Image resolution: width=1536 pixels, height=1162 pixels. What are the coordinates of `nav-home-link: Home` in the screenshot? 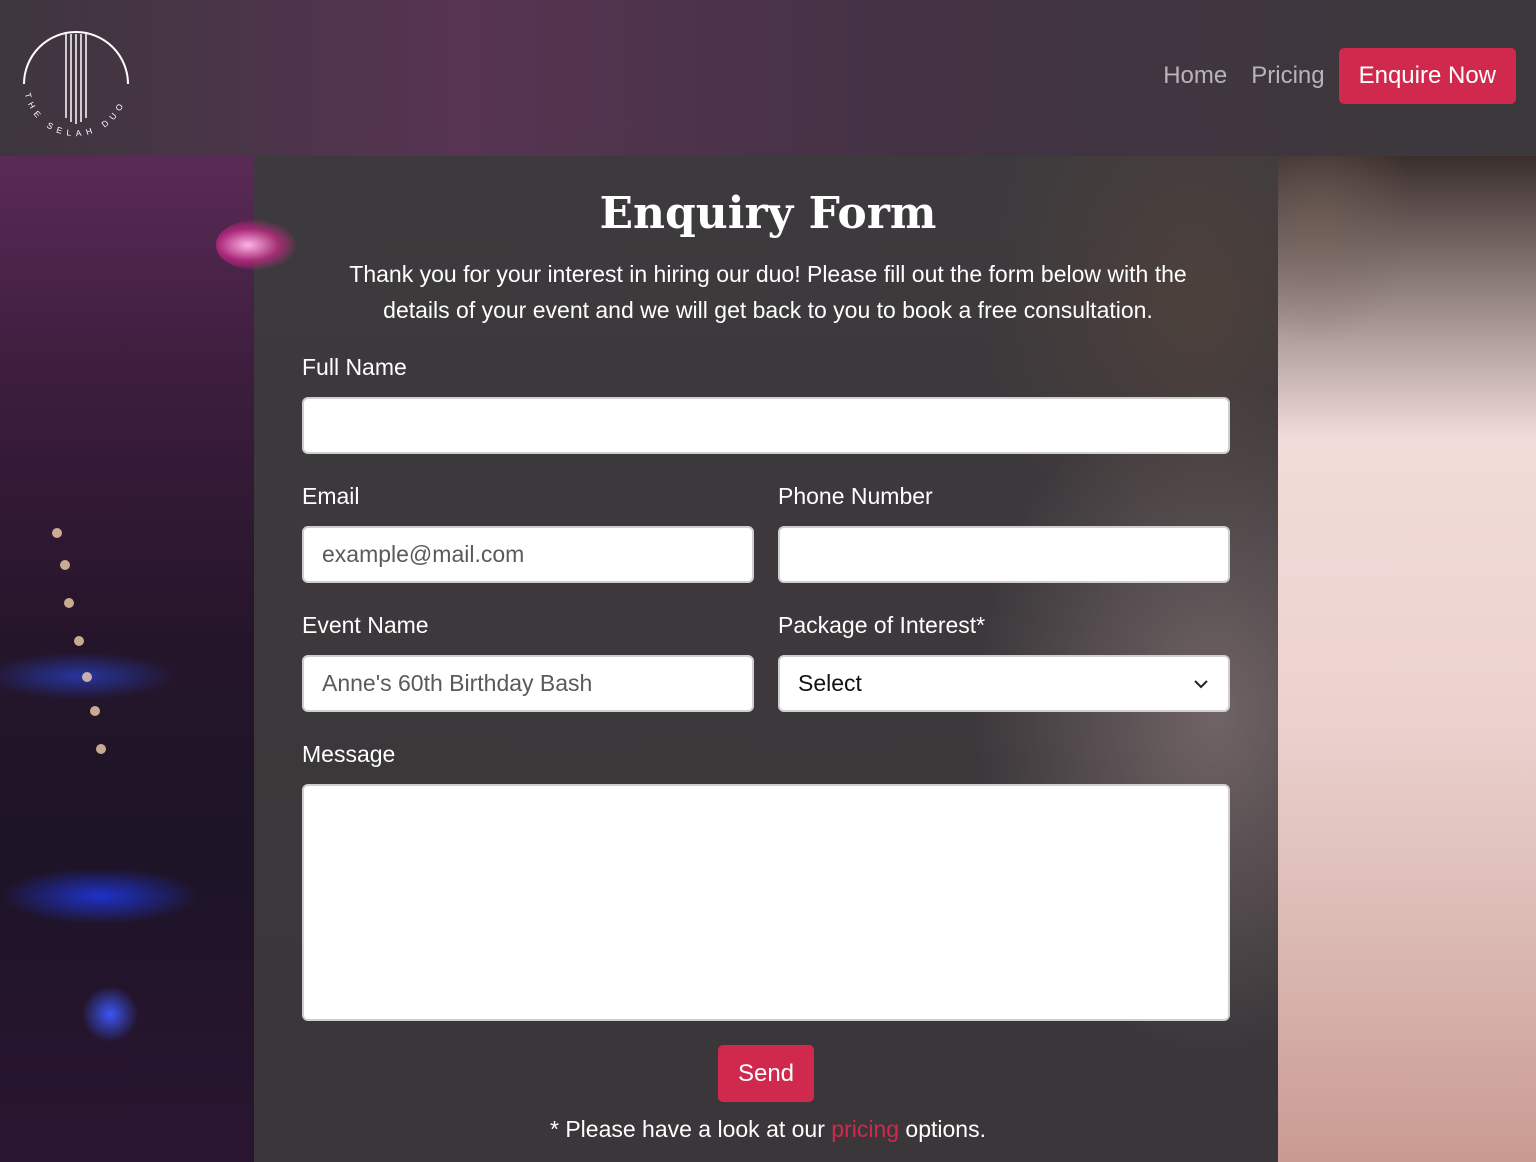 It's located at (1195, 76).